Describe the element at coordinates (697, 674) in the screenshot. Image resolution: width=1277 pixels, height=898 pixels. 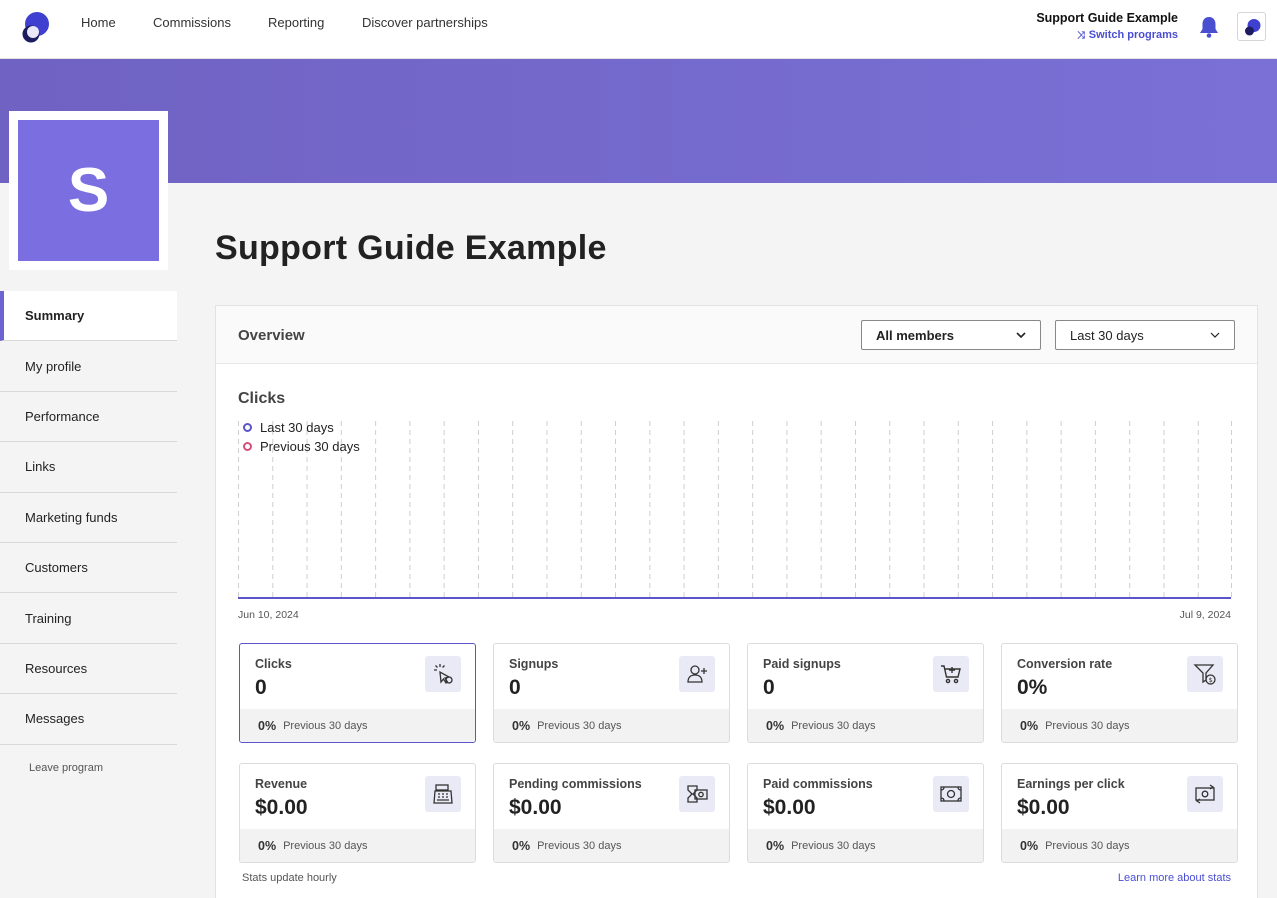
I see `add-user-icon` at that location.